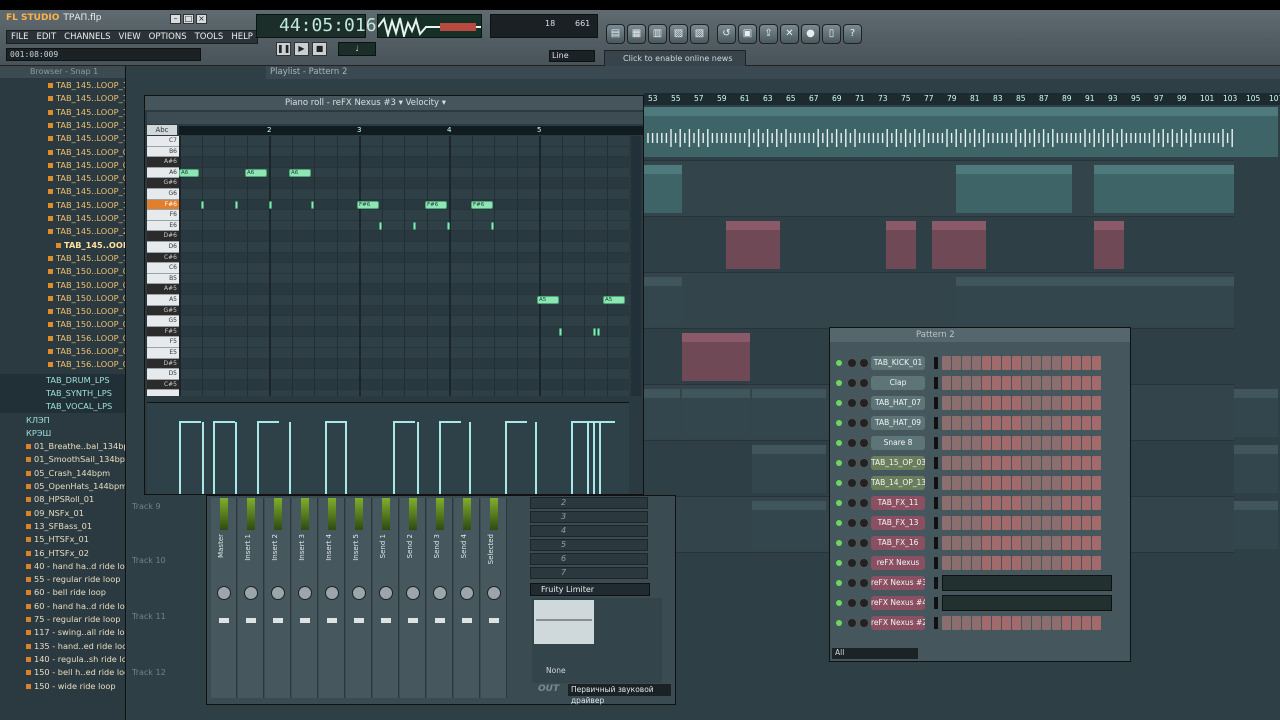 The image size is (1280, 720). I want to click on channel-row: reFX Nexus #4, so click(980, 603).